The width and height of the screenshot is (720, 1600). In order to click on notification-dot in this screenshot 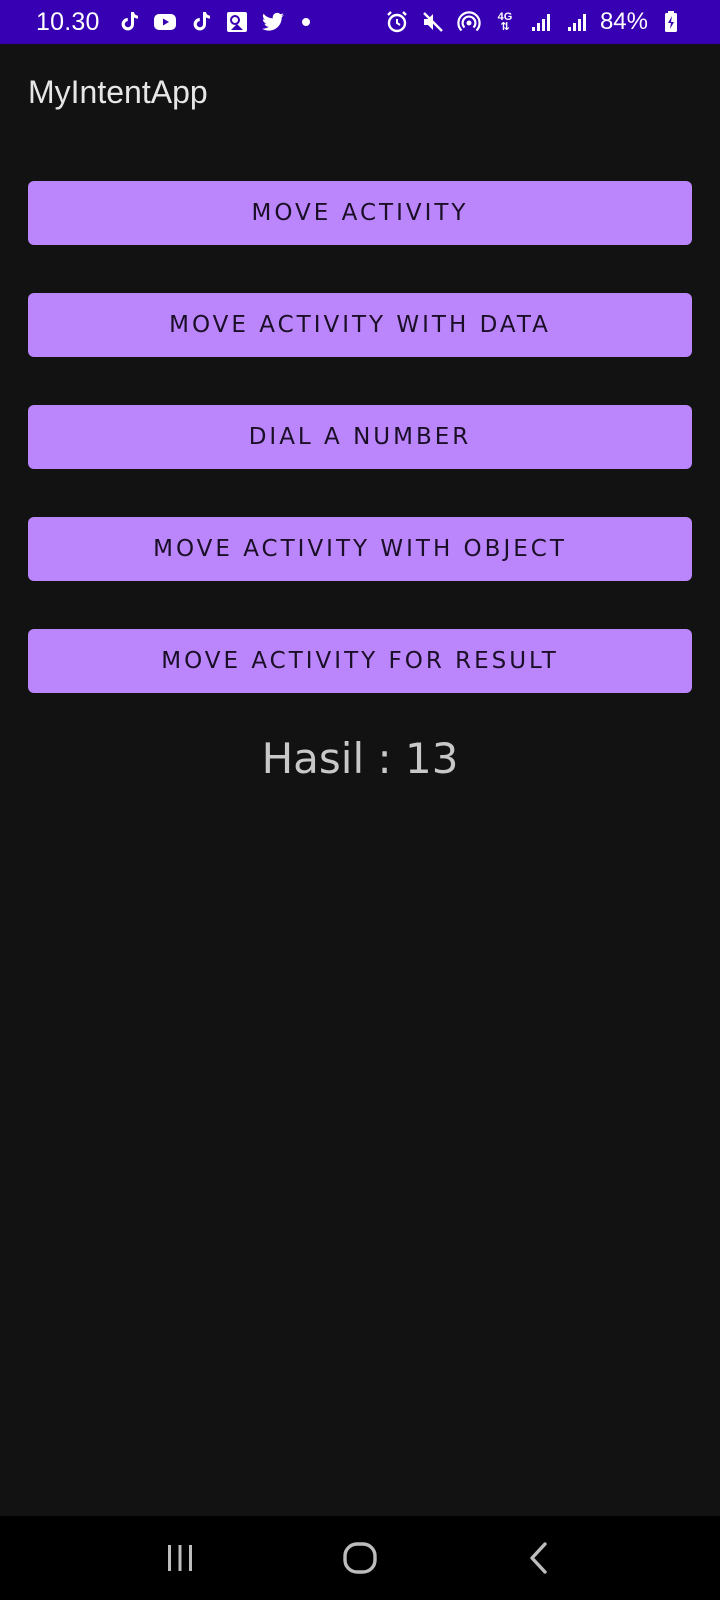, I will do `click(305, 22)`.